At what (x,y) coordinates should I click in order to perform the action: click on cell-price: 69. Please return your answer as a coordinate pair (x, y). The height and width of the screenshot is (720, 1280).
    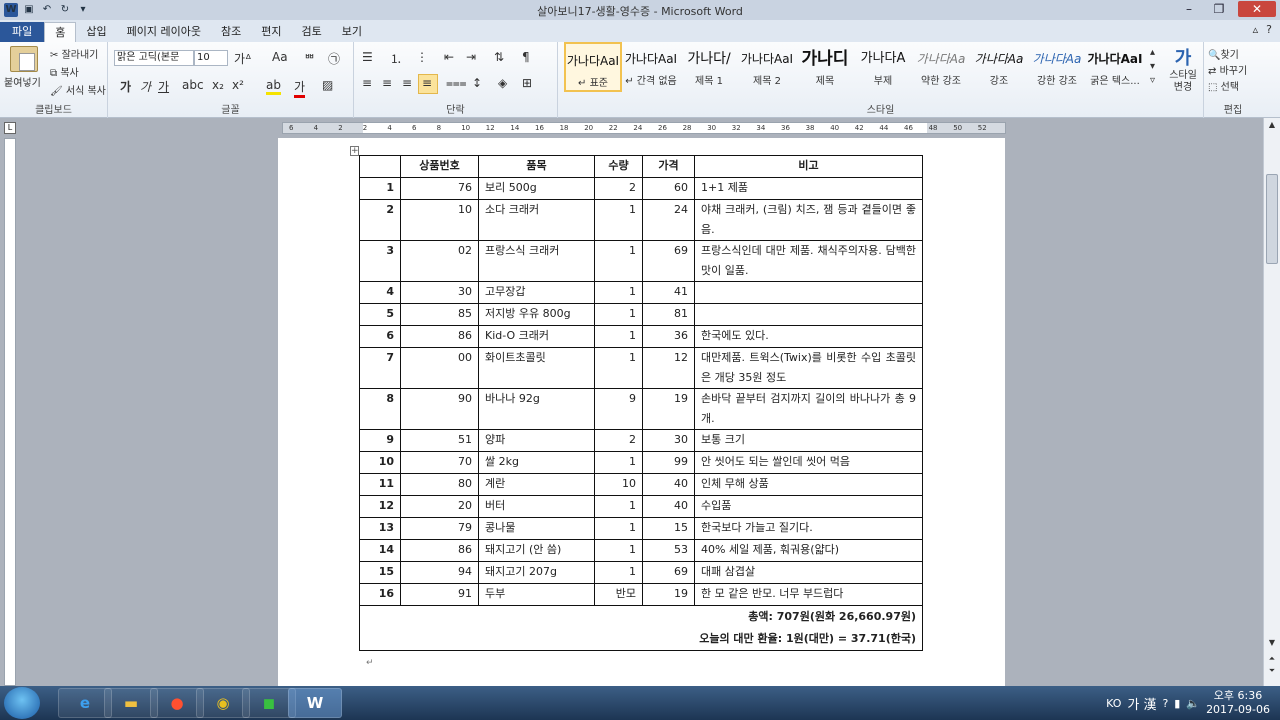
    Looking at the image, I should click on (668, 572).